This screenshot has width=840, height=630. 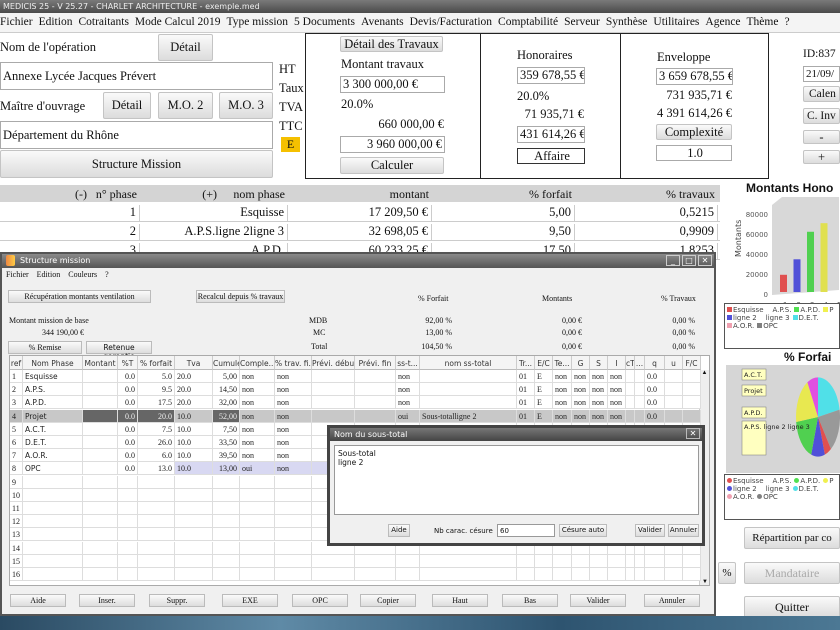 What do you see at coordinates (526, 530) in the screenshot?
I see `cesure-input: 60` at bounding box center [526, 530].